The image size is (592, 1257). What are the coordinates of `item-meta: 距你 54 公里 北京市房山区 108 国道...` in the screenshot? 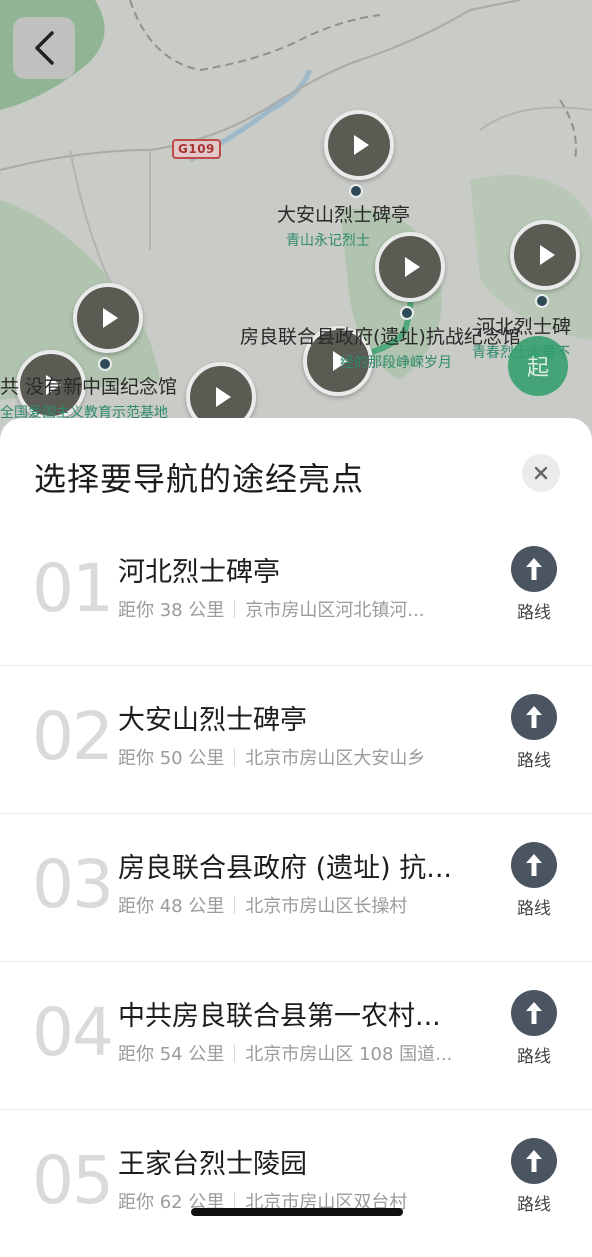 It's located at (285, 1053).